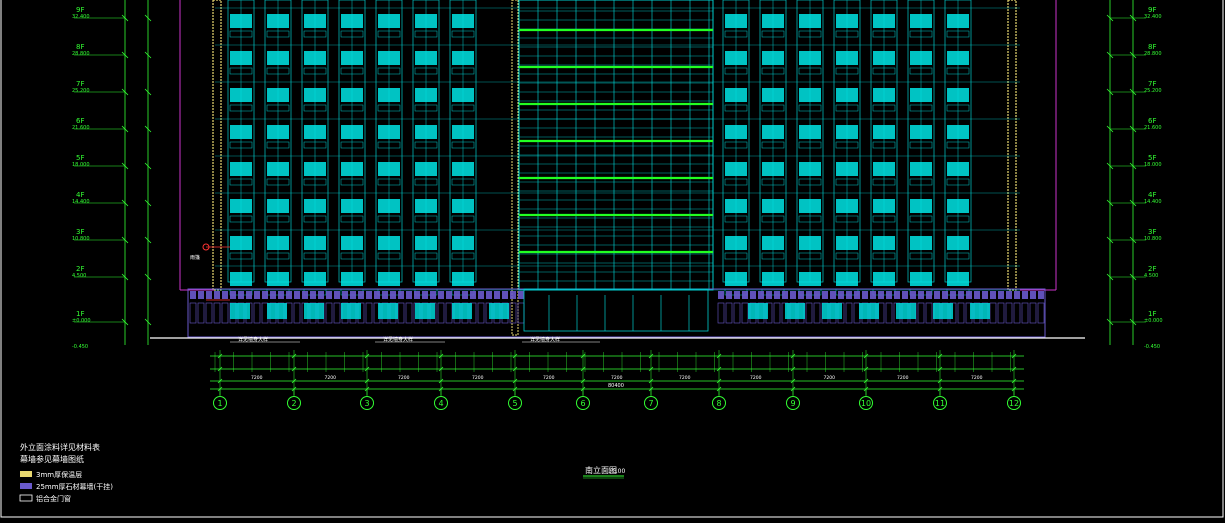 Image resolution: width=1225 pixels, height=523 pixels. What do you see at coordinates (219, 403) in the screenshot?
I see `axis-label-1: 1` at bounding box center [219, 403].